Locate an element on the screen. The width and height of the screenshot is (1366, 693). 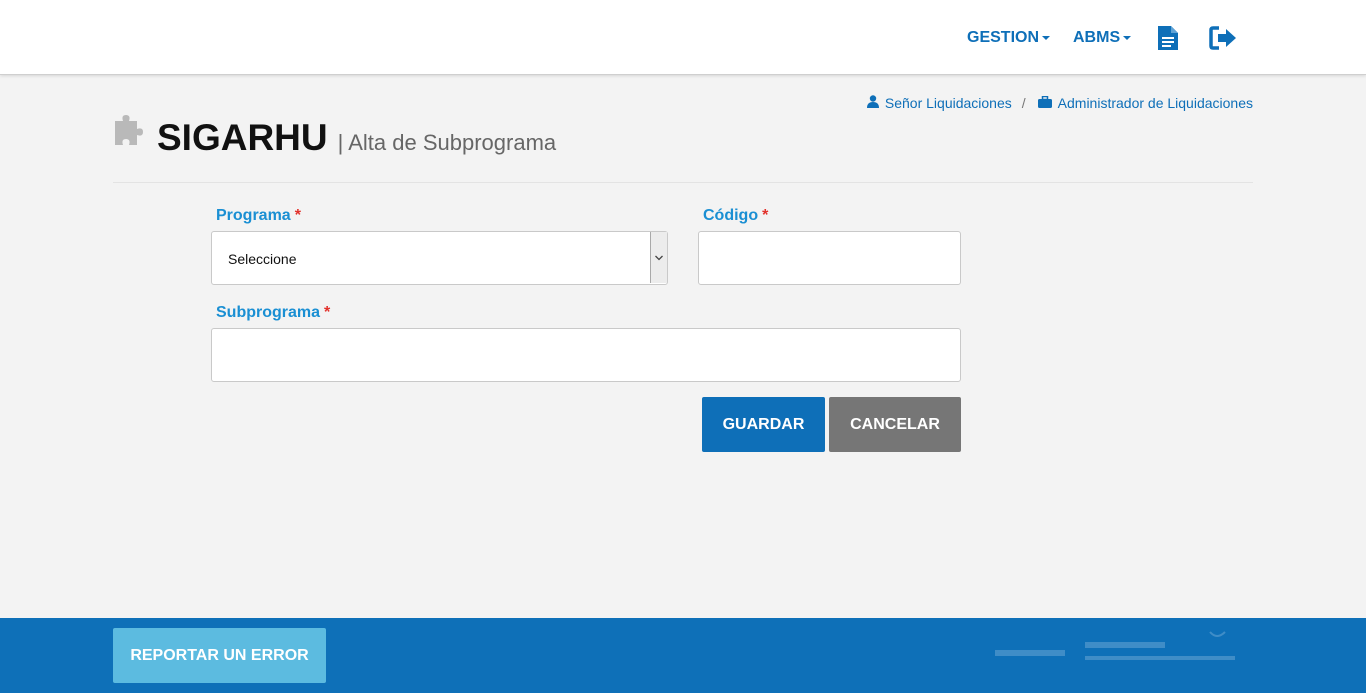
subprograma-label-text: Subprograma is located at coordinates (268, 312).